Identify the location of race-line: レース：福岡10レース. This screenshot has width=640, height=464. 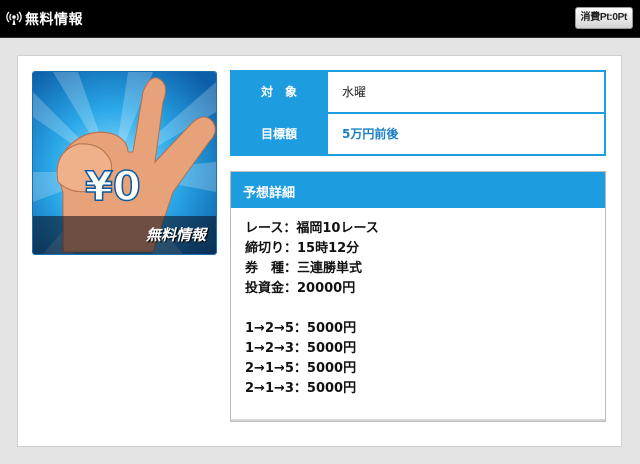
(312, 228).